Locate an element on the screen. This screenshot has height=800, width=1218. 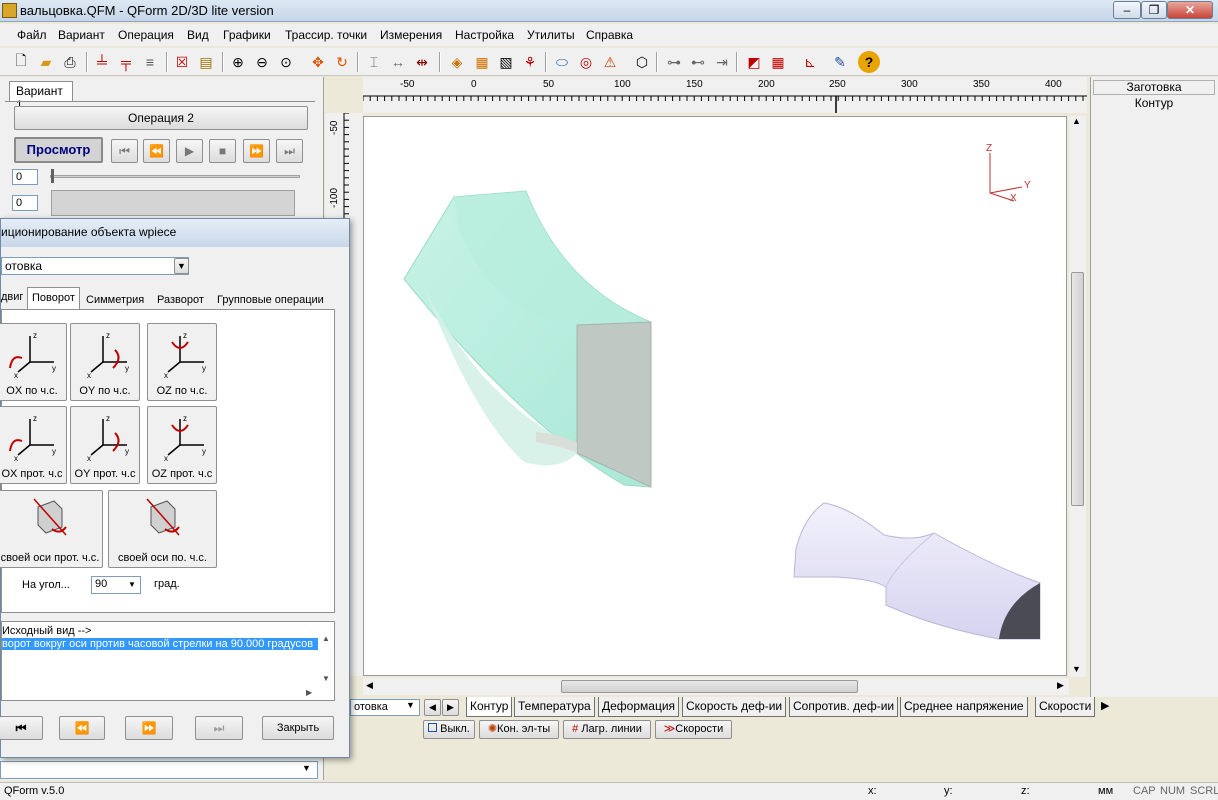
close-window-button: ✕ is located at coordinates (1190, 10).